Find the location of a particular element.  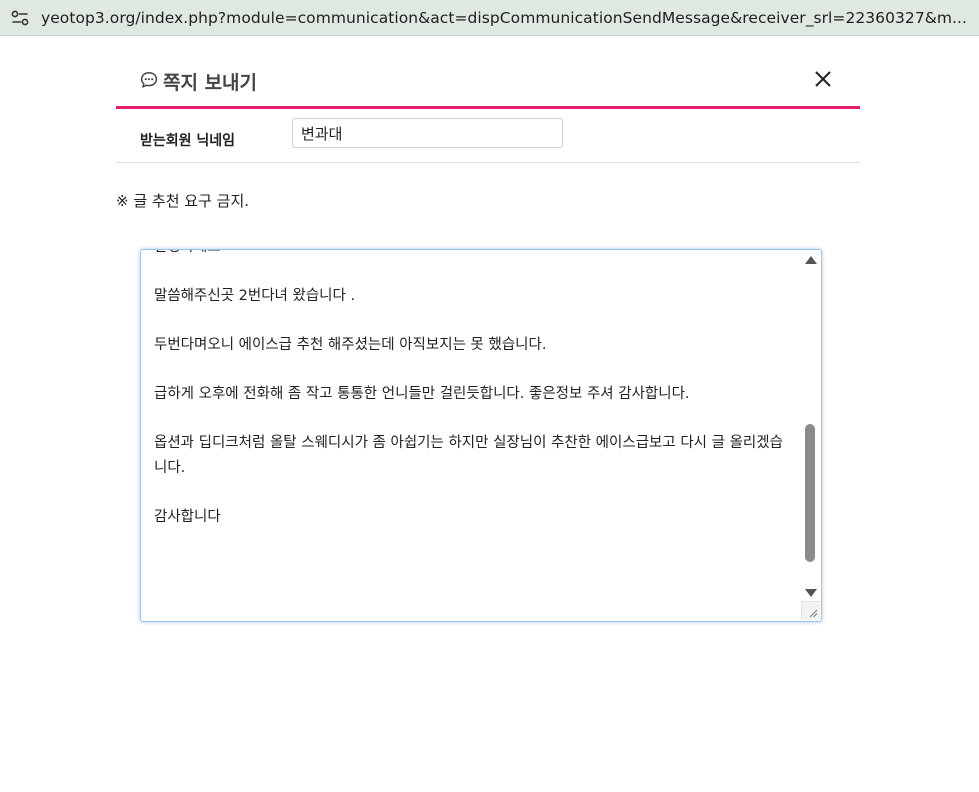

dialog-title: 쪽지 보내기 is located at coordinates (198, 81).